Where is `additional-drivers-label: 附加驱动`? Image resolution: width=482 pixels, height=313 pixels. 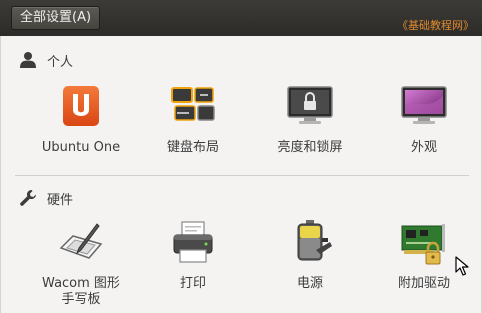
additional-drivers-label: 附加驱动 is located at coordinates (423, 283).